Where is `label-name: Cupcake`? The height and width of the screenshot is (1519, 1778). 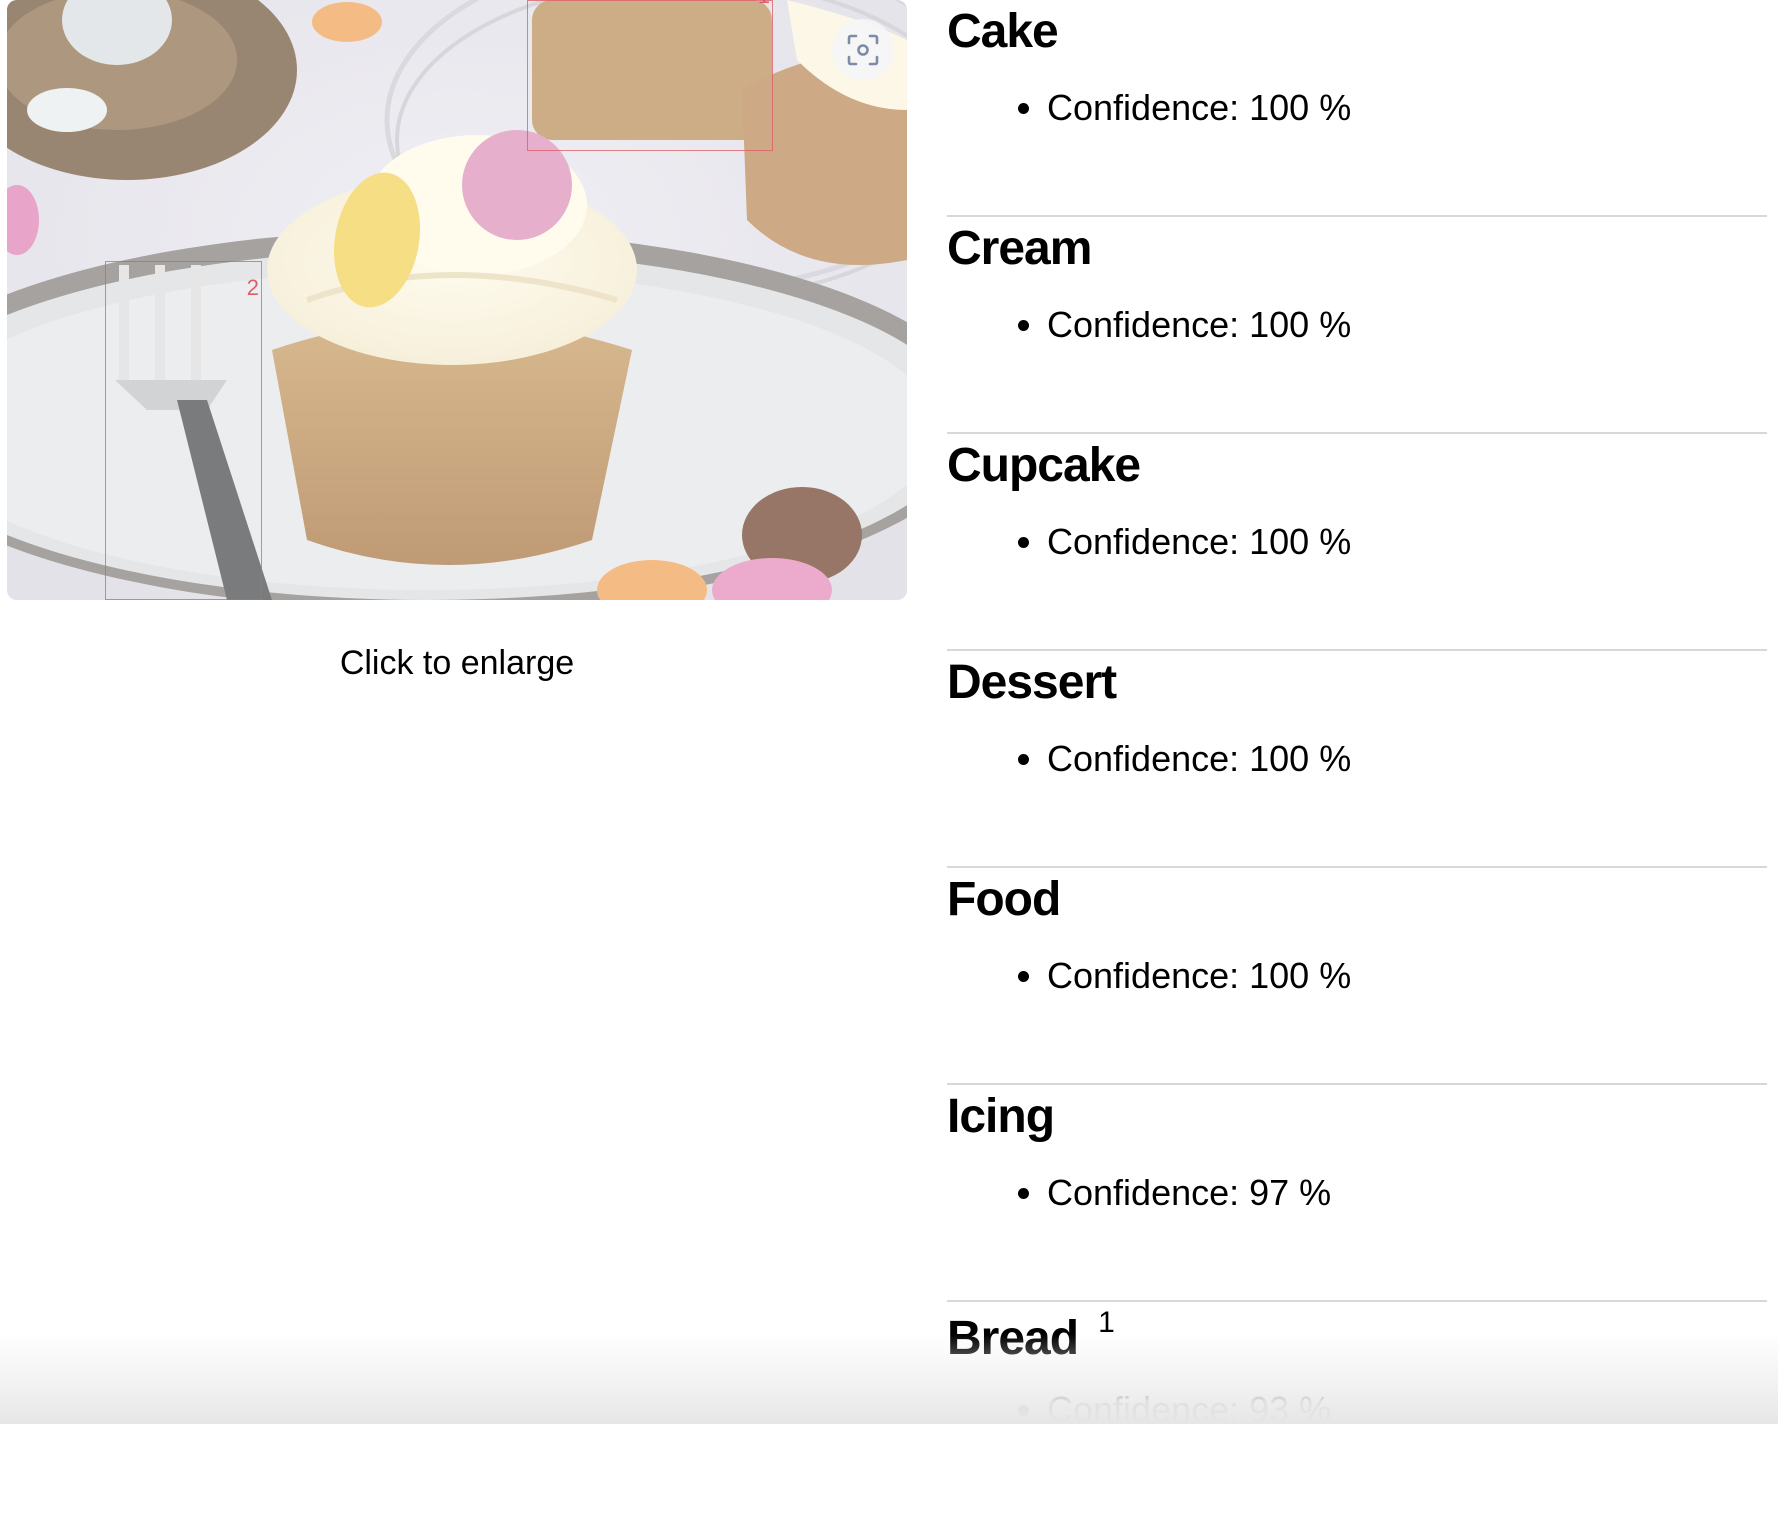 label-name: Cupcake is located at coordinates (1044, 465).